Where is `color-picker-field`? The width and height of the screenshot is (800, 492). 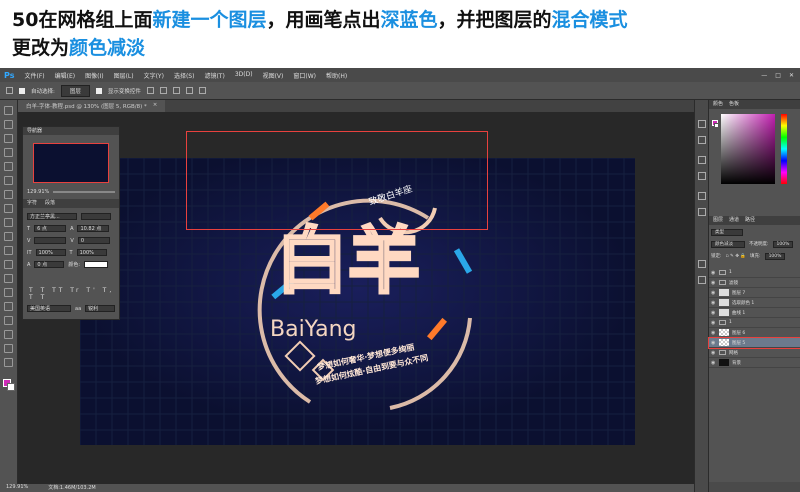
color-picker-field is located at coordinates (748, 149).